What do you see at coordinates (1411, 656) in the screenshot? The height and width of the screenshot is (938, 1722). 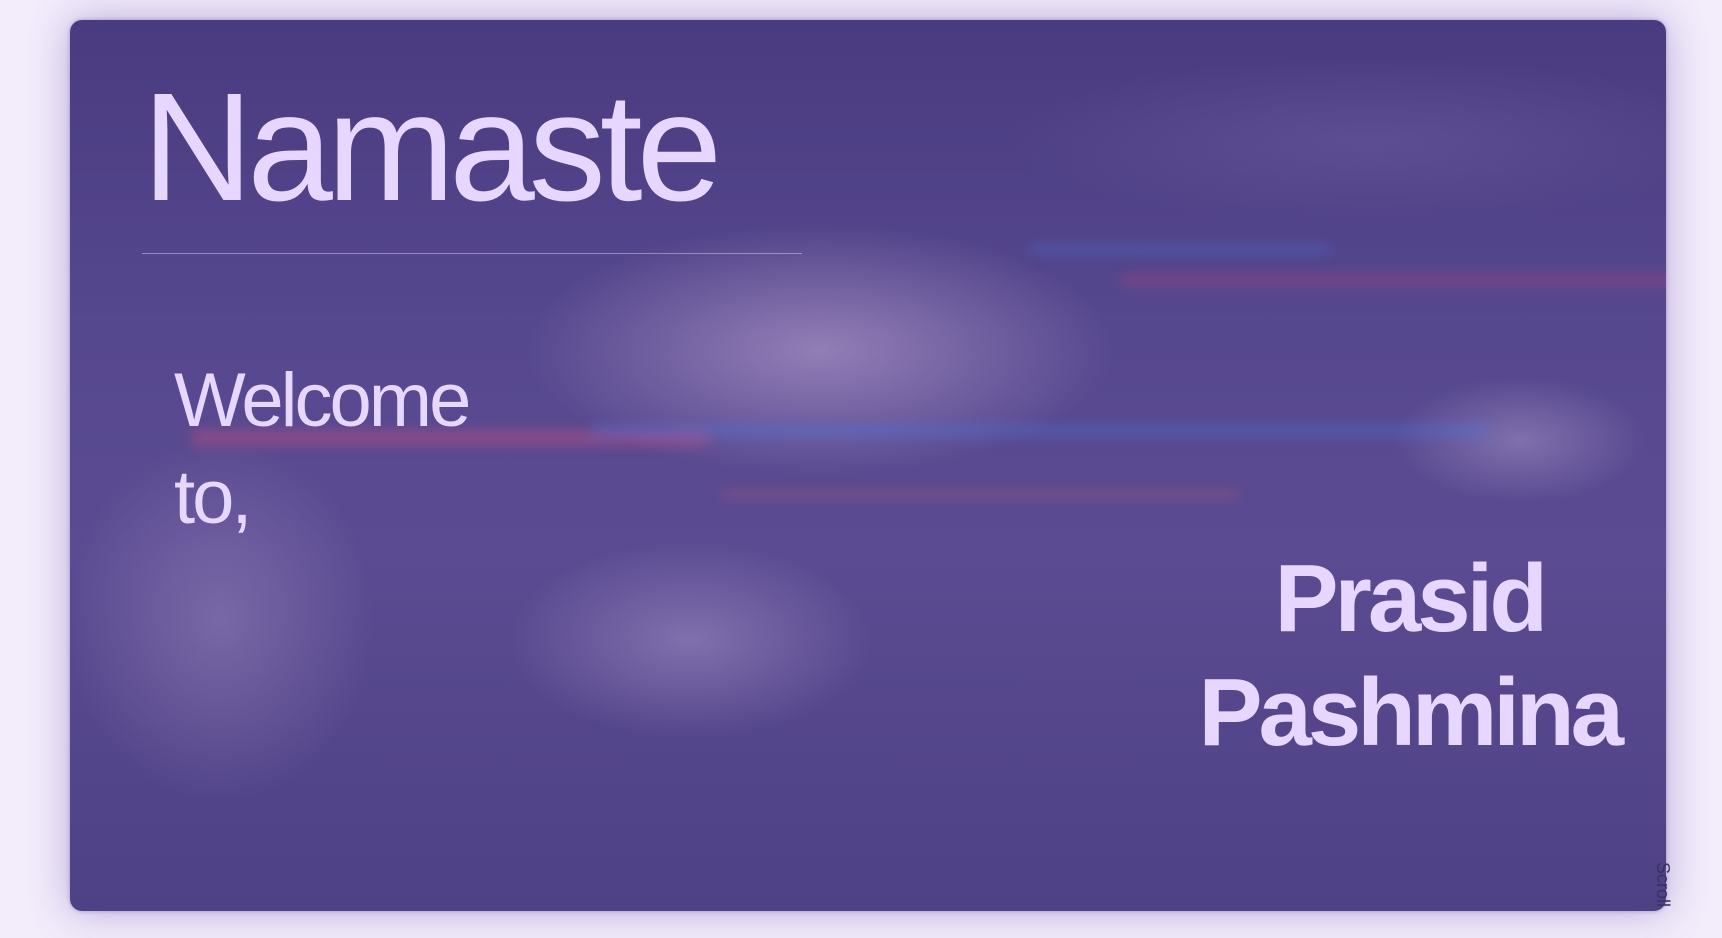 I see `brand-name: Prasid Pashmina` at bounding box center [1411, 656].